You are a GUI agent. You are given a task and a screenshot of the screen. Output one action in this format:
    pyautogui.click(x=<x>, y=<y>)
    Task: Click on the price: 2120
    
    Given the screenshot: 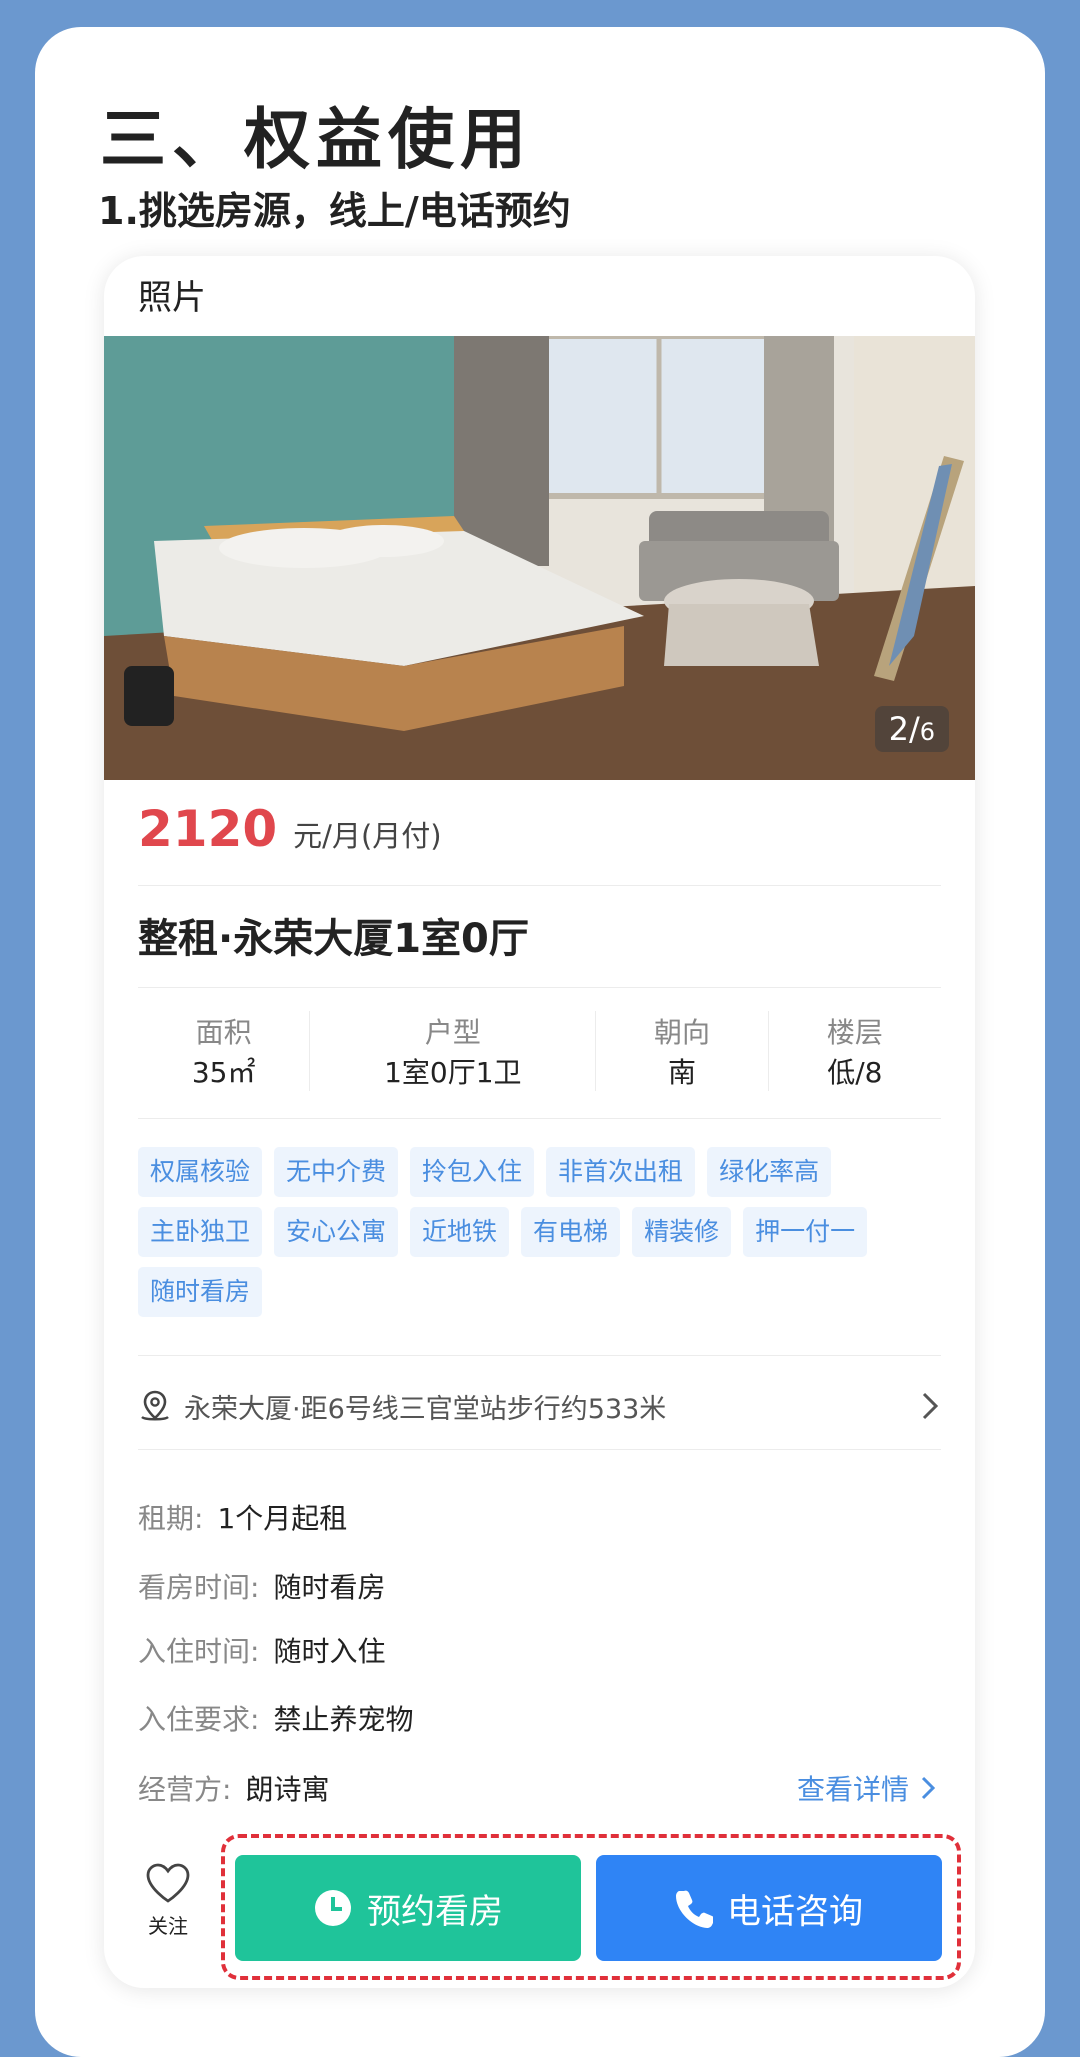 What is the action you would take?
    pyautogui.click(x=208, y=829)
    